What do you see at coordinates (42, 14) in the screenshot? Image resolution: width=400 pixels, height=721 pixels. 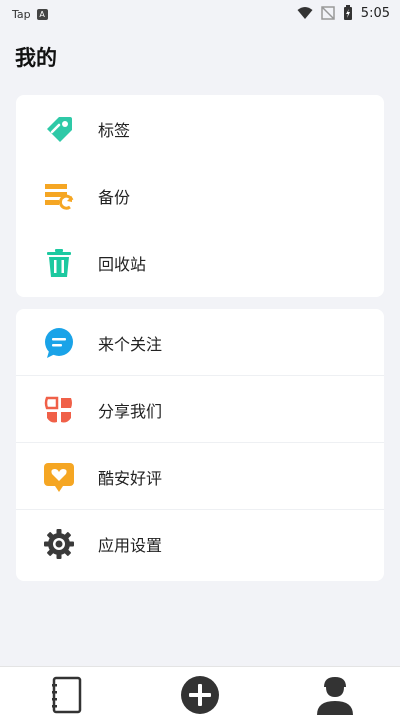 I see `status-badge-icon: A` at bounding box center [42, 14].